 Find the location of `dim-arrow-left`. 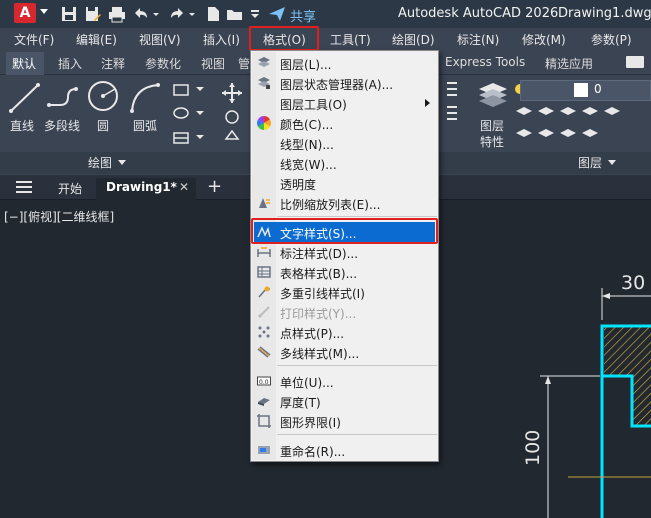

dim-arrow-left is located at coordinates (548, 380).